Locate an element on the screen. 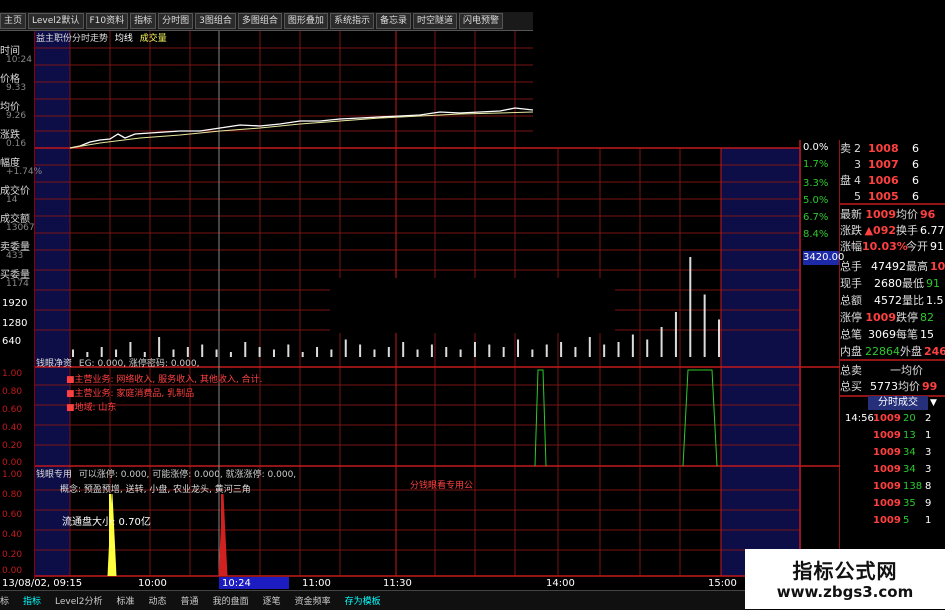  sb-value: 5773 is located at coordinates (884, 386).